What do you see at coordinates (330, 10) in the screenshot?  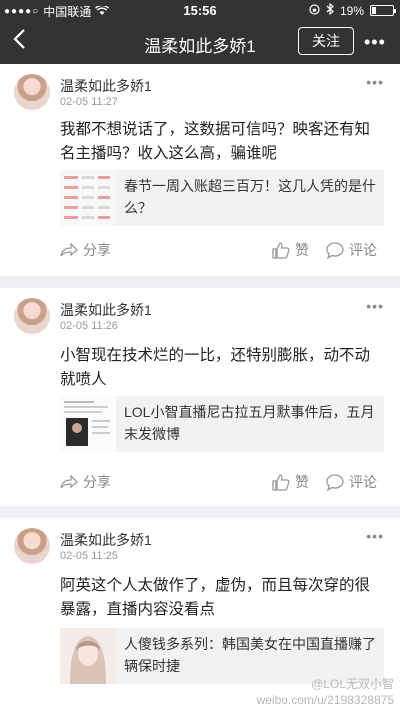 I see `bluetooth-icon` at bounding box center [330, 10].